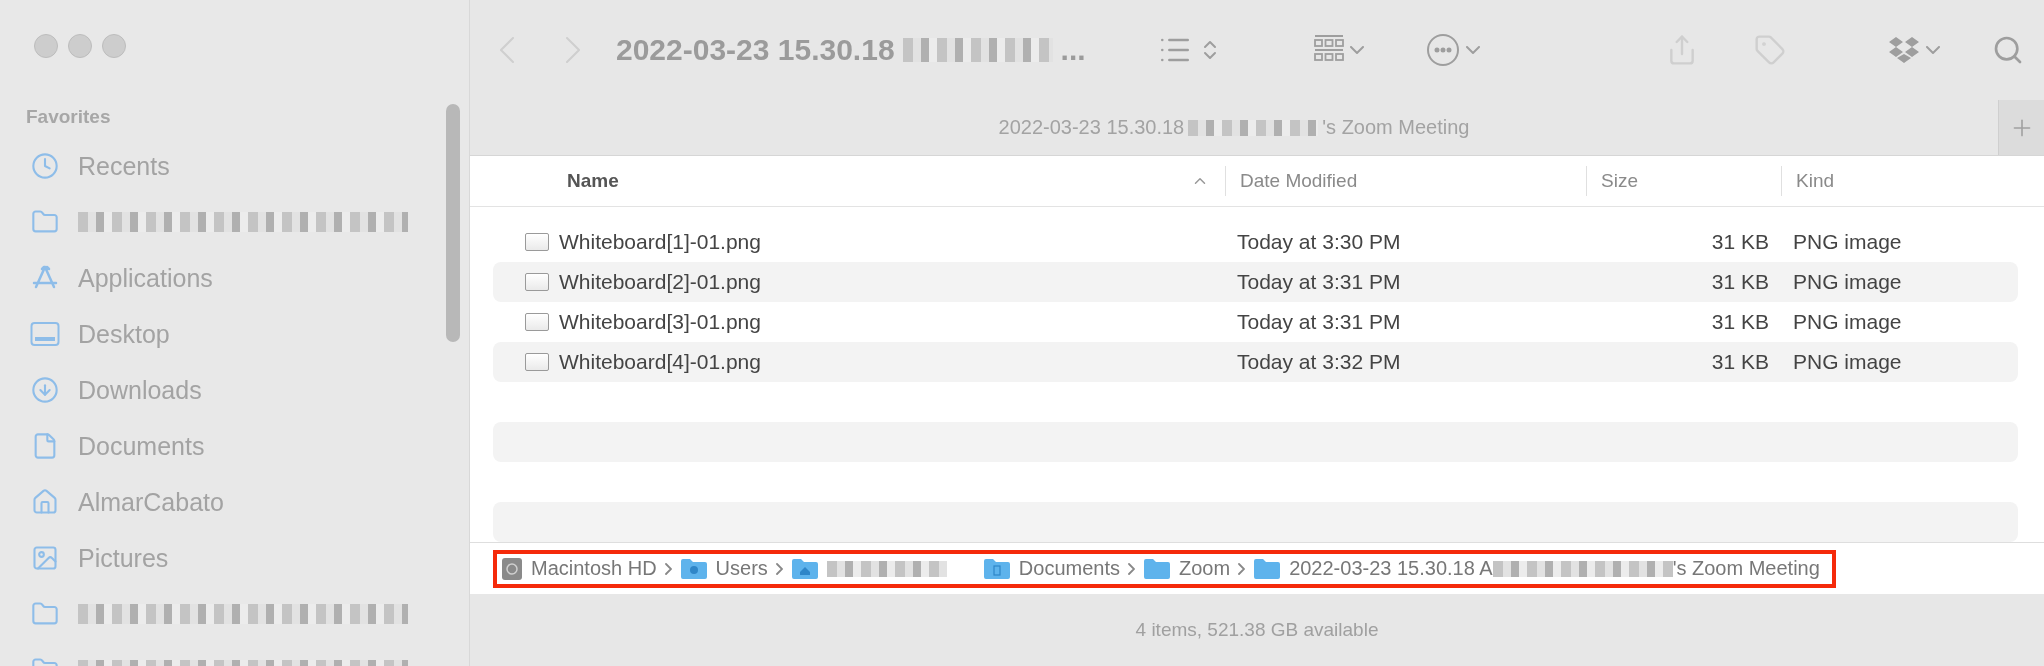 Image resolution: width=2044 pixels, height=666 pixels. I want to click on search-button, so click(2008, 50).